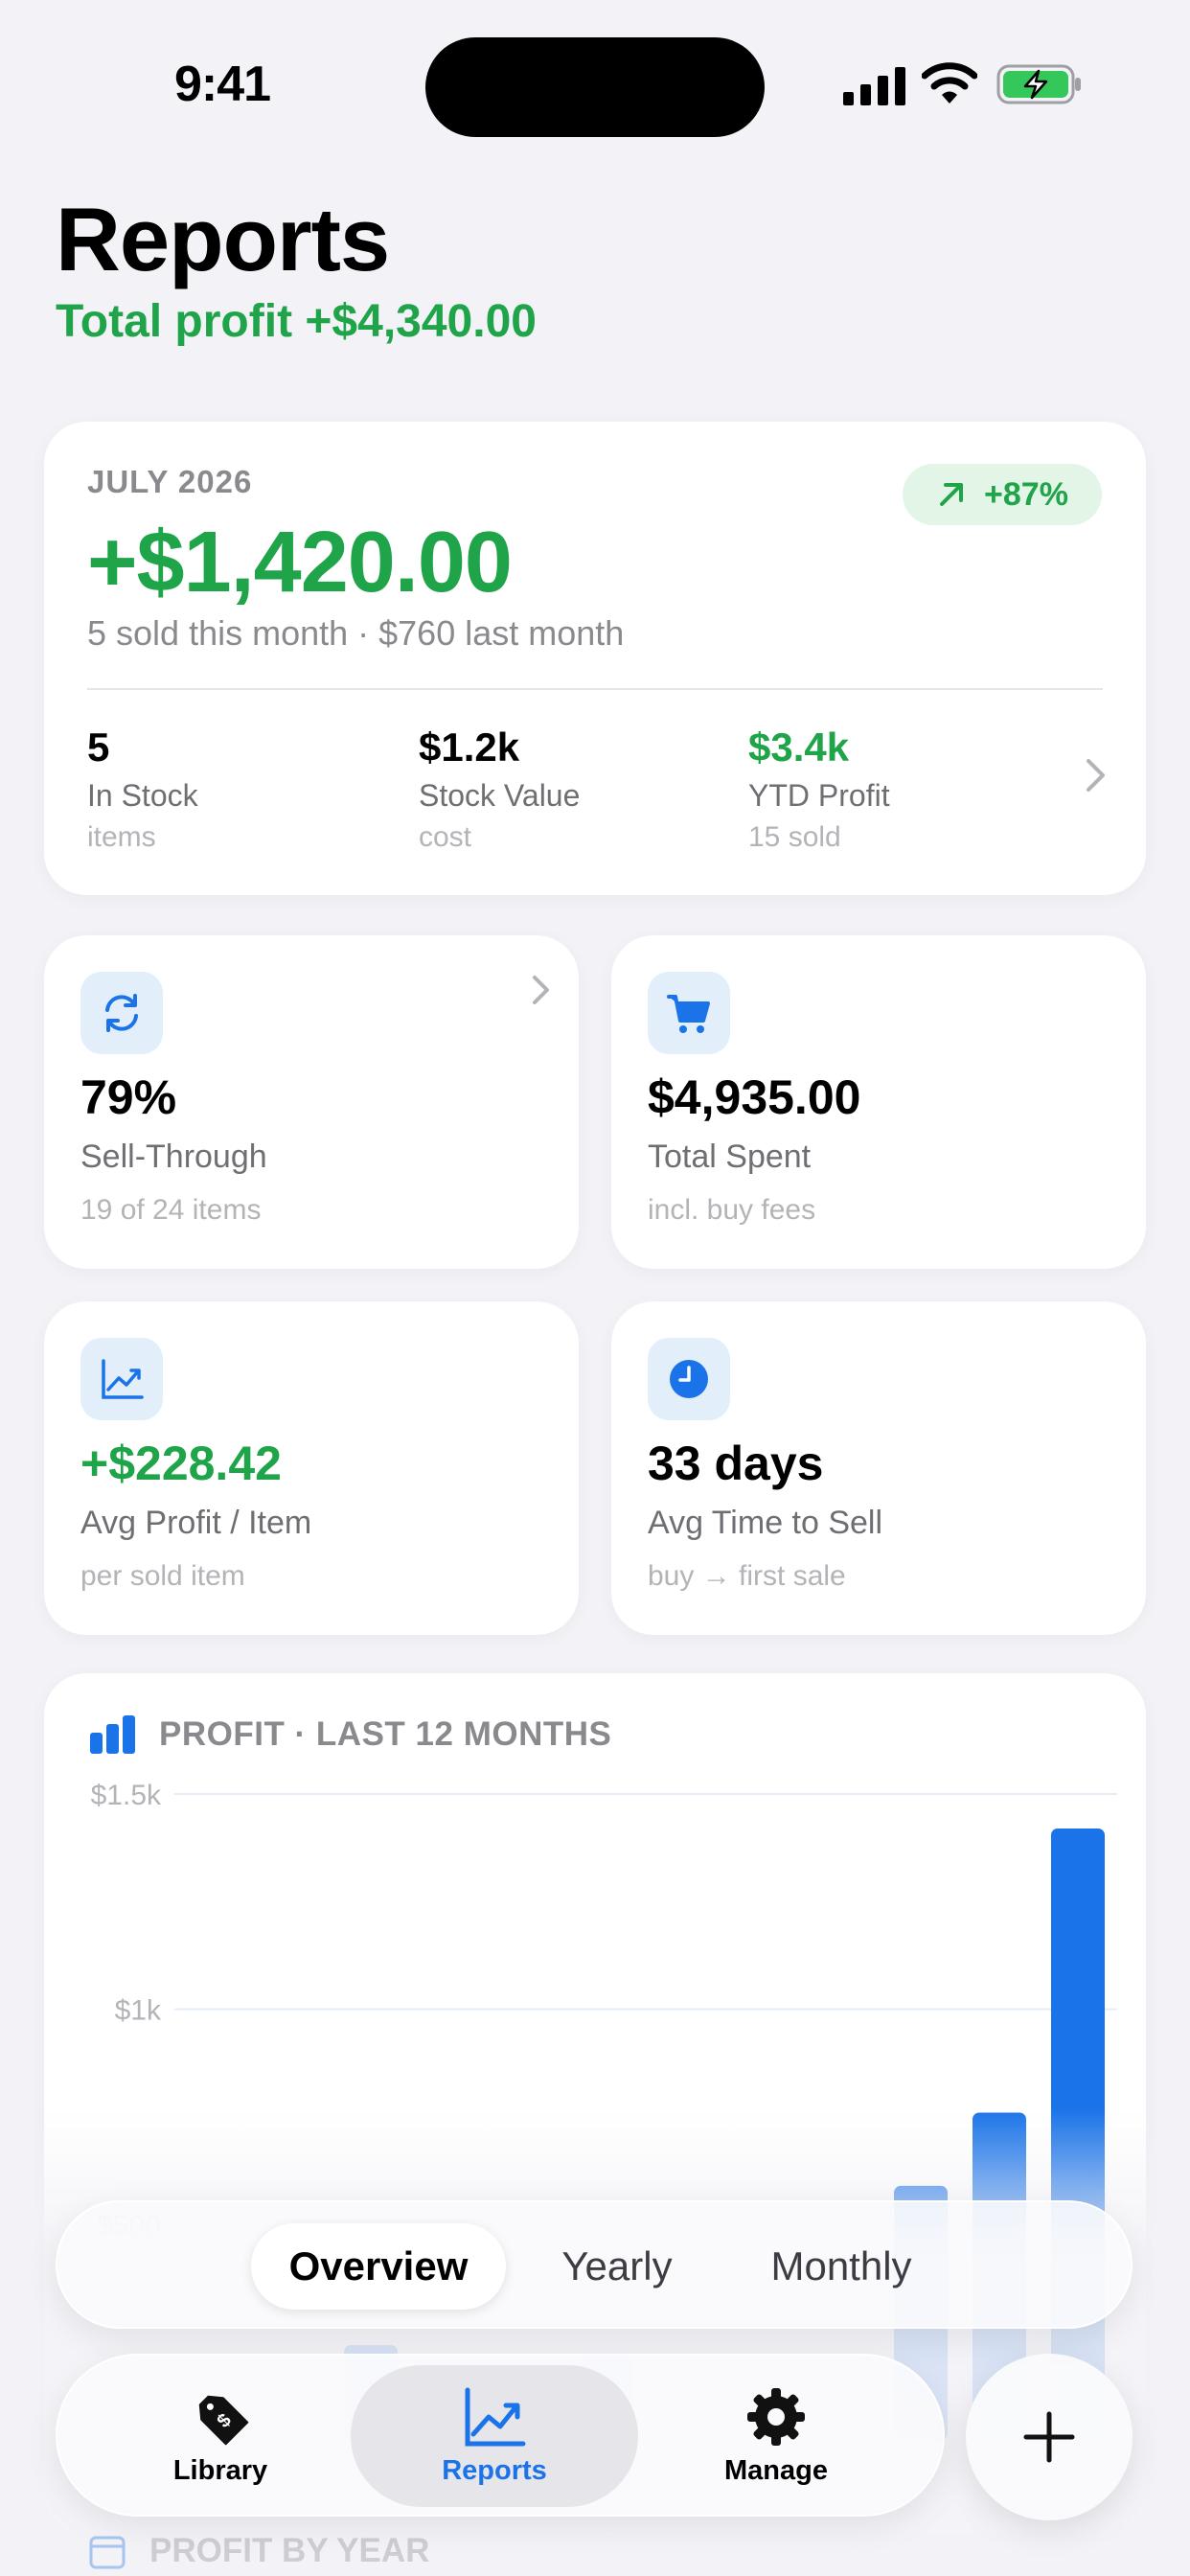 The height and width of the screenshot is (2576, 1190). What do you see at coordinates (730, 1156) in the screenshot?
I see `metric-label: Total Spent` at bounding box center [730, 1156].